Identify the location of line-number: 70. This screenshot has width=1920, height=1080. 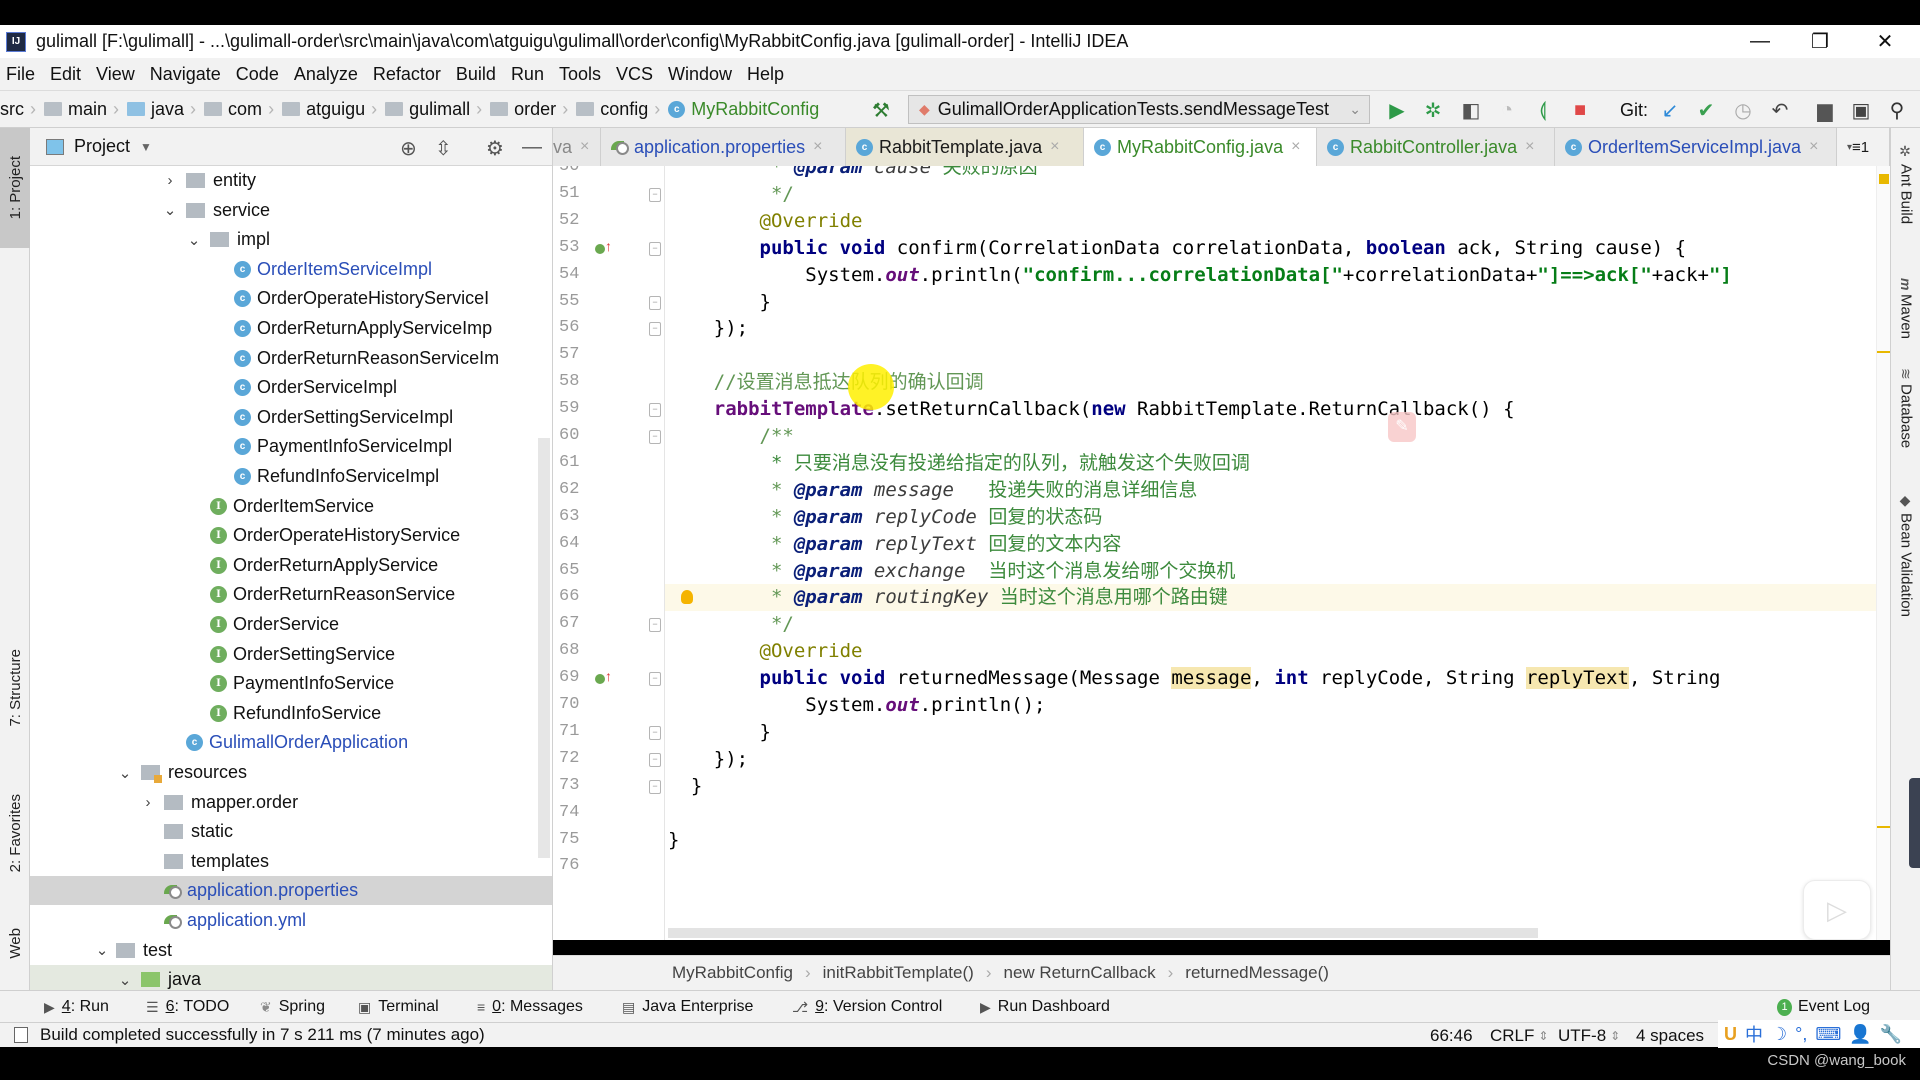
(574, 704).